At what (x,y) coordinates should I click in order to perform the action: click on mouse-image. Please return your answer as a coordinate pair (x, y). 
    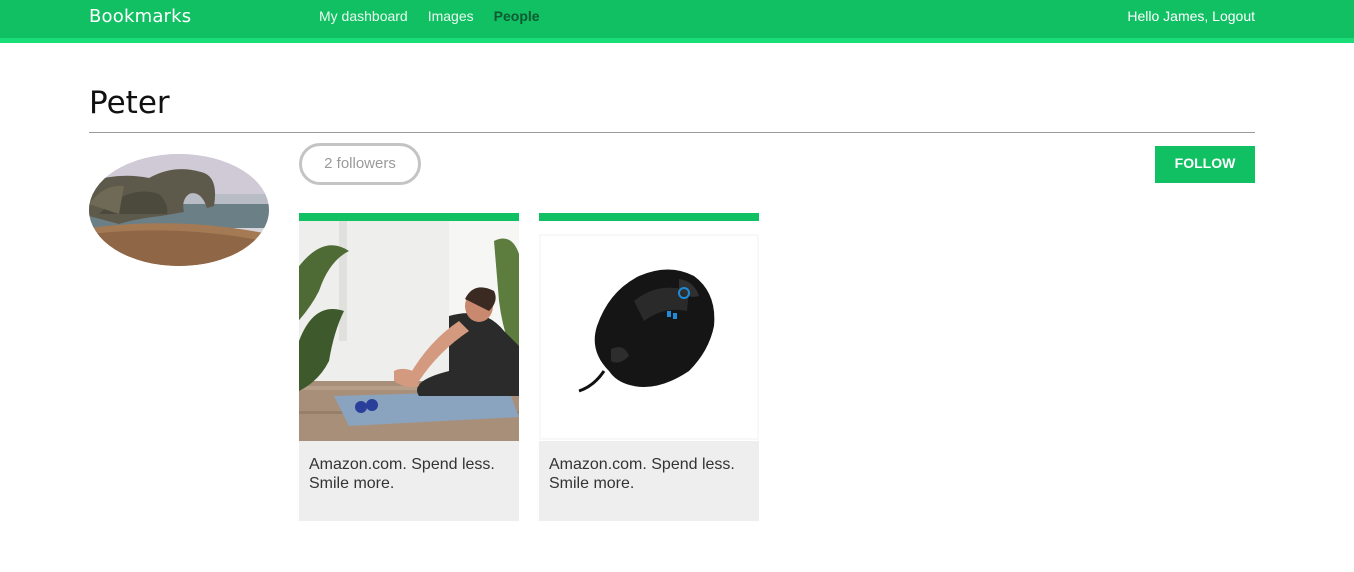
    Looking at the image, I should click on (649, 331).